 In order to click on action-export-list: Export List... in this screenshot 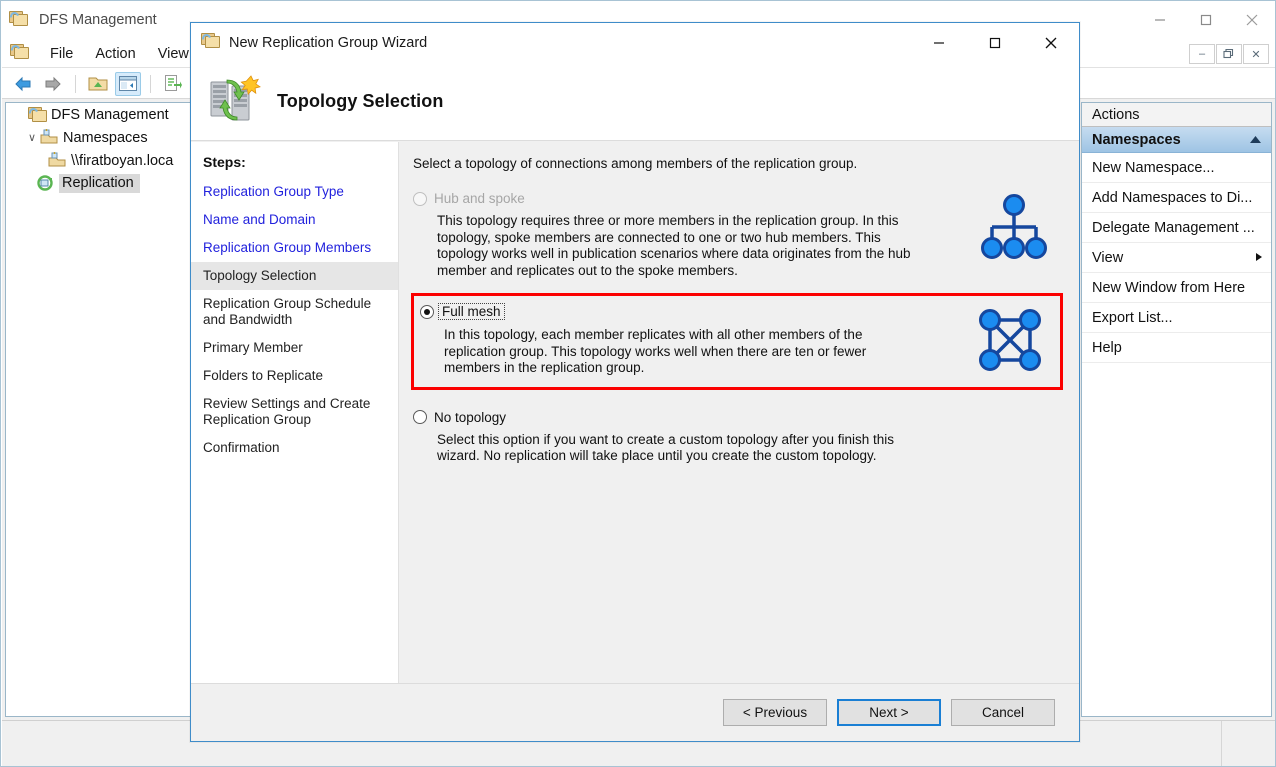, I will do `click(1176, 318)`.